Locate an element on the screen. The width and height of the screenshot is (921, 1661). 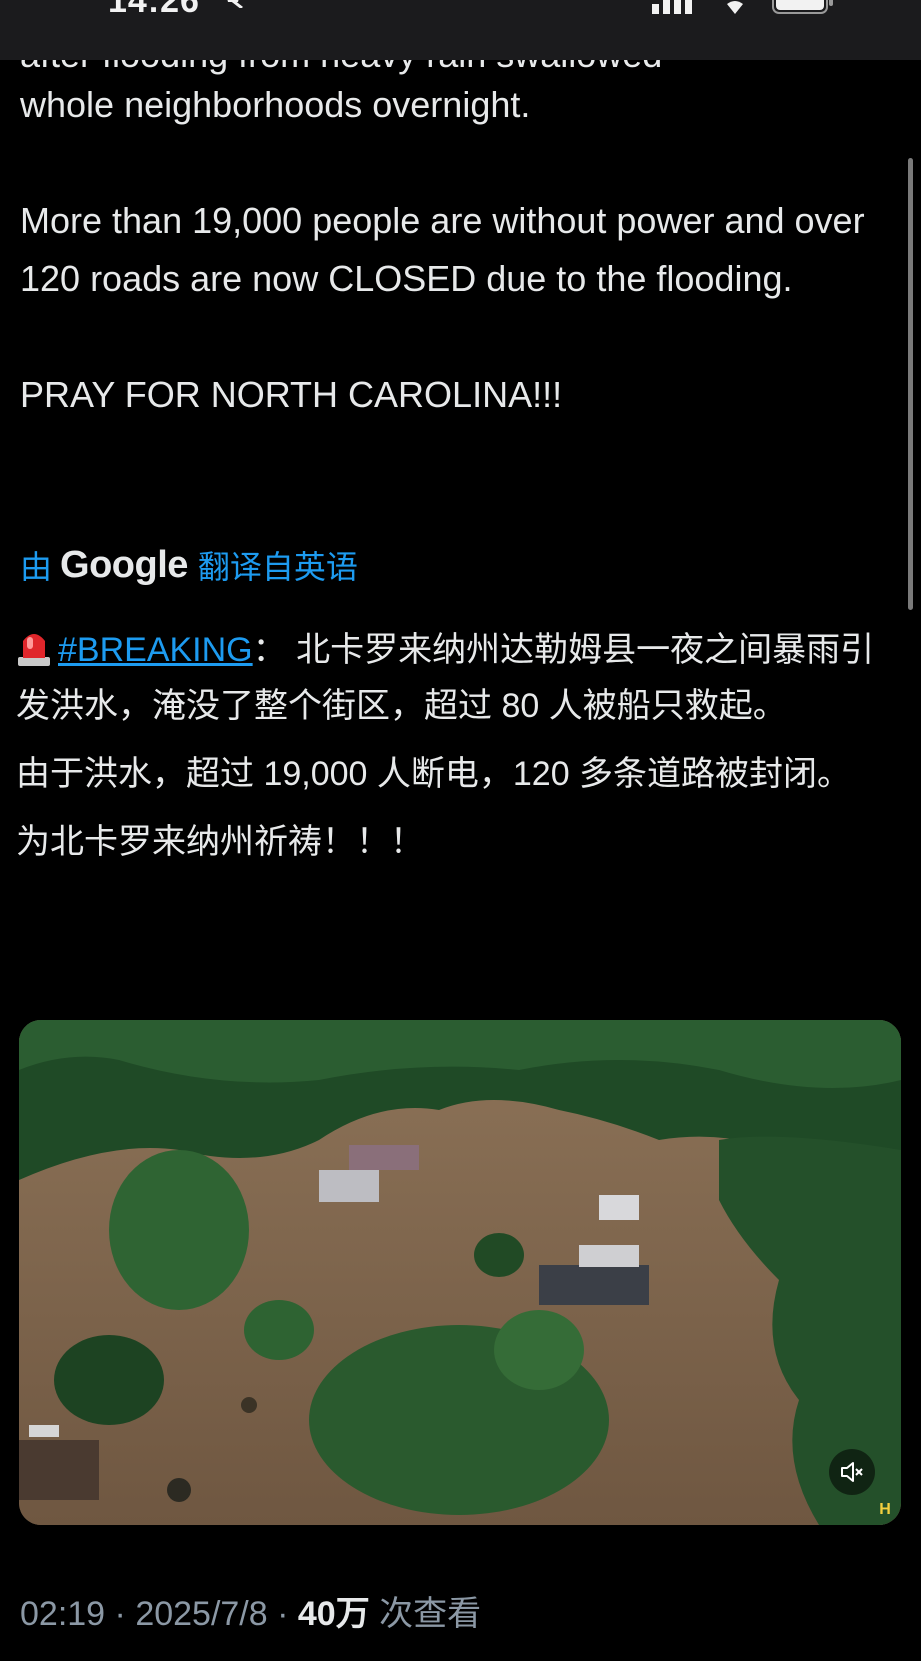
battery-icon is located at coordinates (802, 7).